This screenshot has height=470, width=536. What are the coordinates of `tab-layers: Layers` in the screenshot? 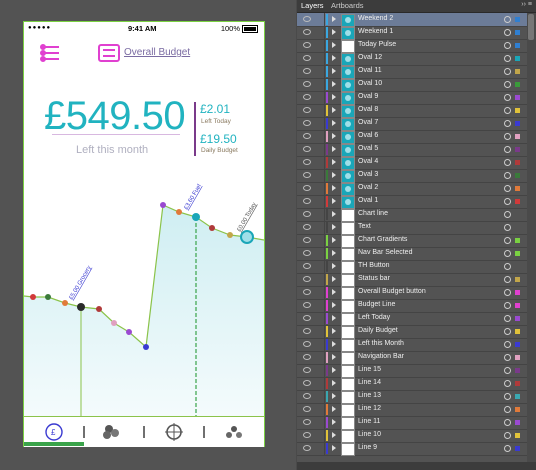 It's located at (312, 5).